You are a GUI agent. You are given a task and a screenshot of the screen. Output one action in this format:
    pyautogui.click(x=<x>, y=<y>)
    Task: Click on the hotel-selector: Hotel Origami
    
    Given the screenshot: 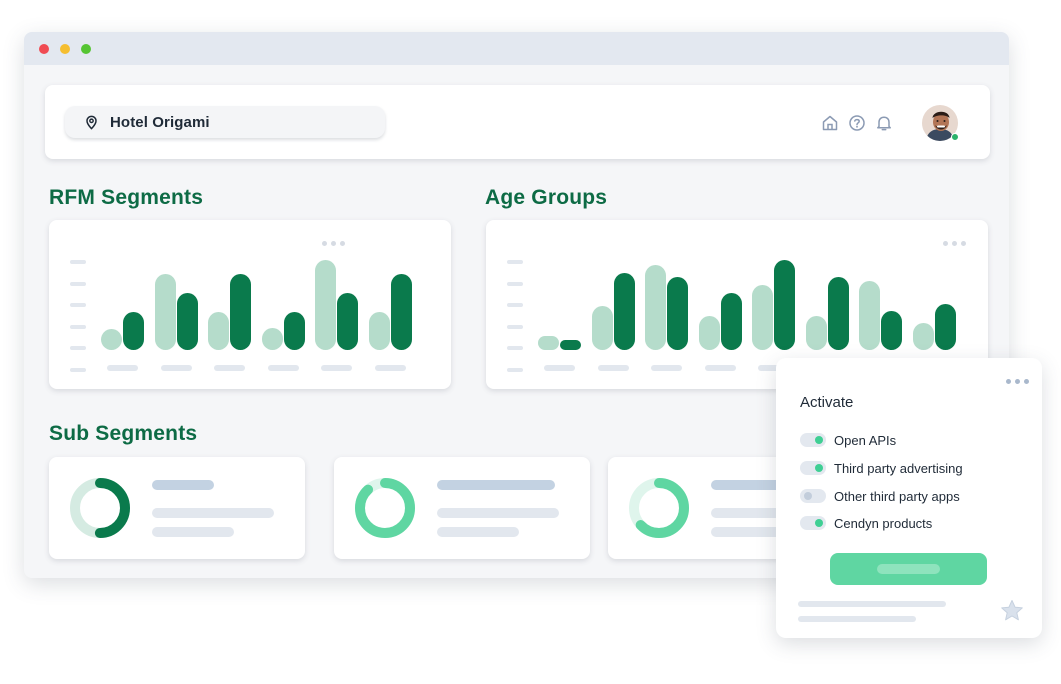 What is the action you would take?
    pyautogui.click(x=225, y=122)
    